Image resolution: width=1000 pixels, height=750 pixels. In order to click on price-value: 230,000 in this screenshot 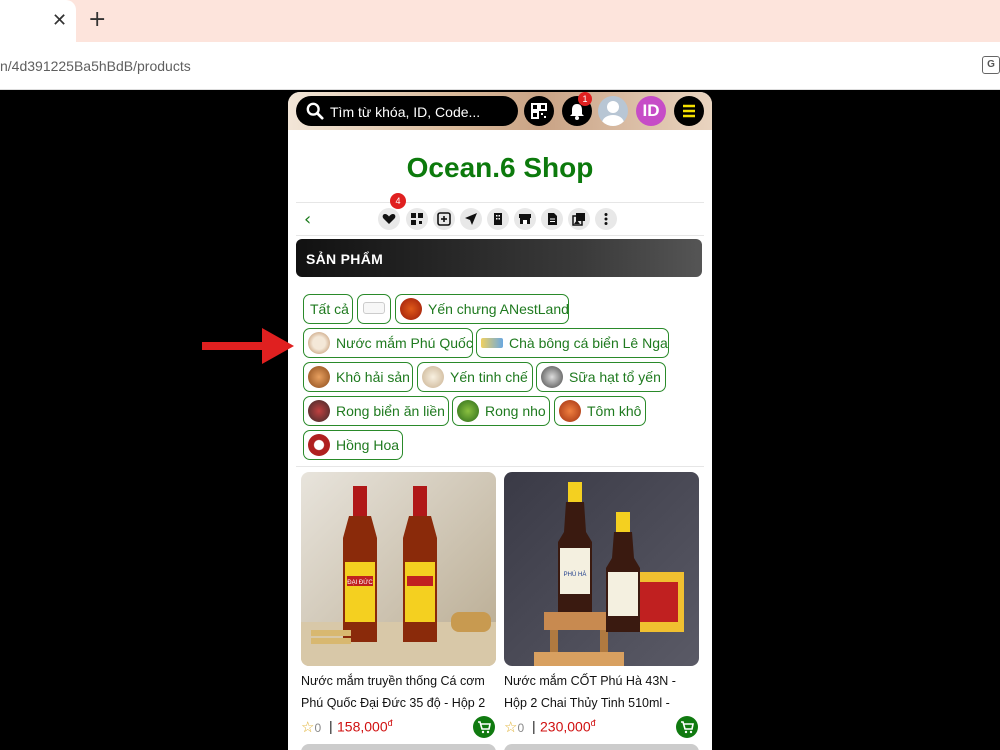, I will do `click(565, 726)`.